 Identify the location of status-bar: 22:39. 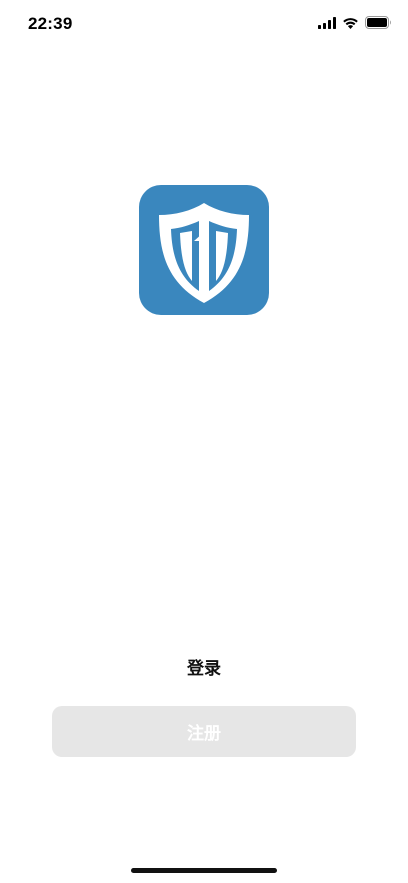
(204, 24).